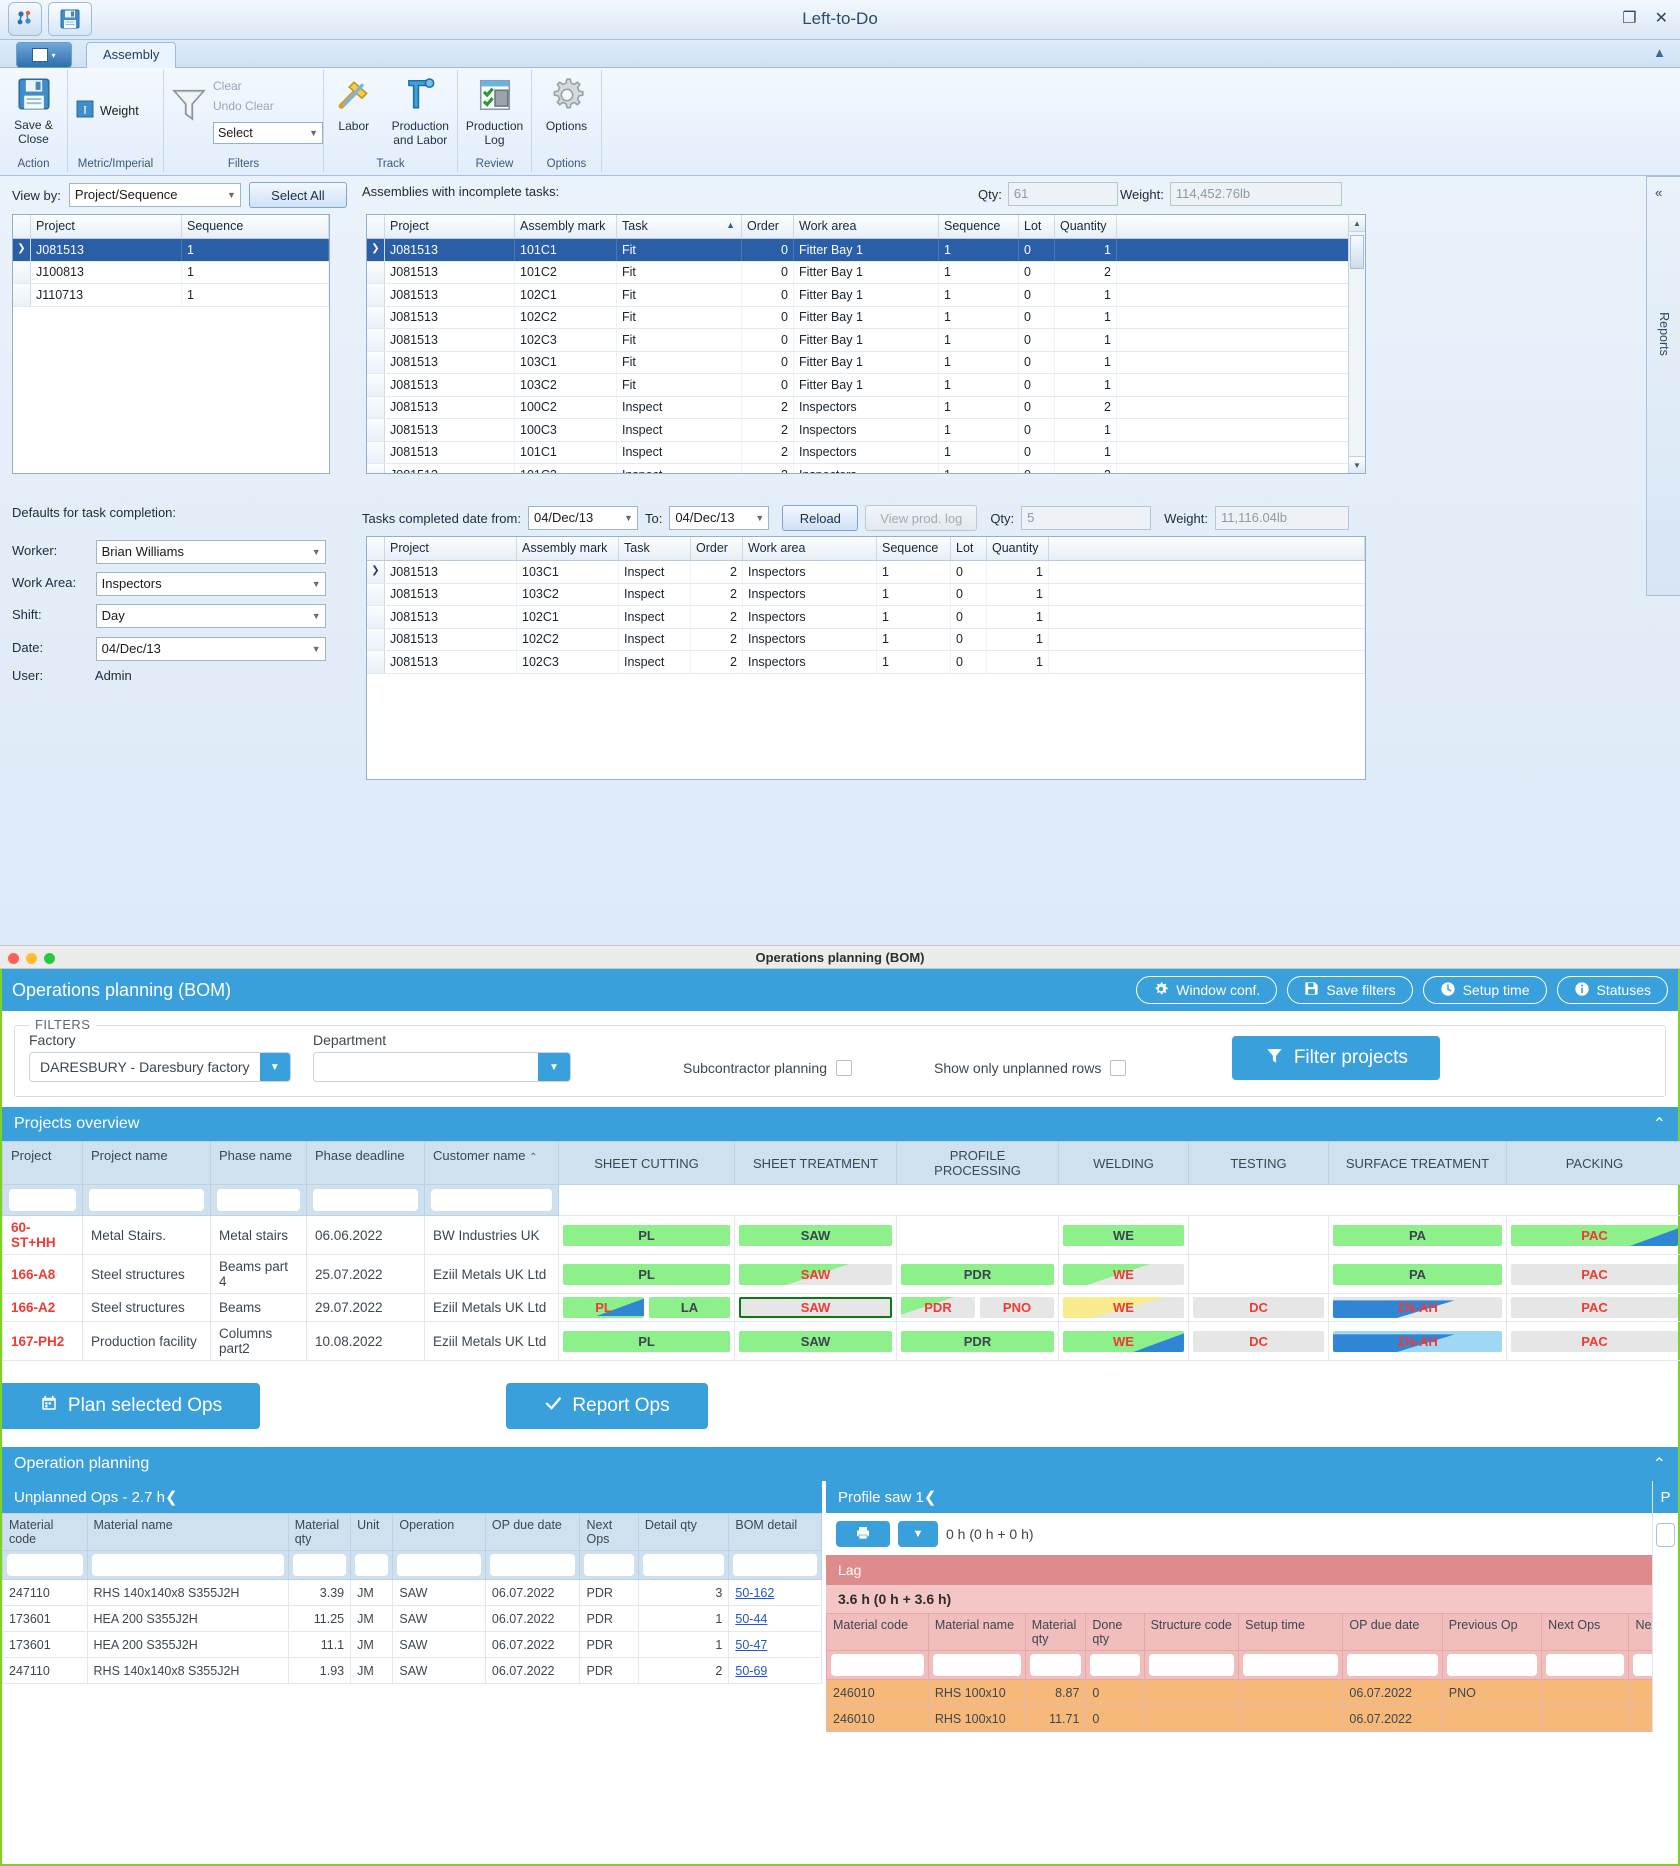 The image size is (1680, 1866). I want to click on table-row: J081513 100C2 Inspect 2 Inspectors 1 0 2, so click(866, 407).